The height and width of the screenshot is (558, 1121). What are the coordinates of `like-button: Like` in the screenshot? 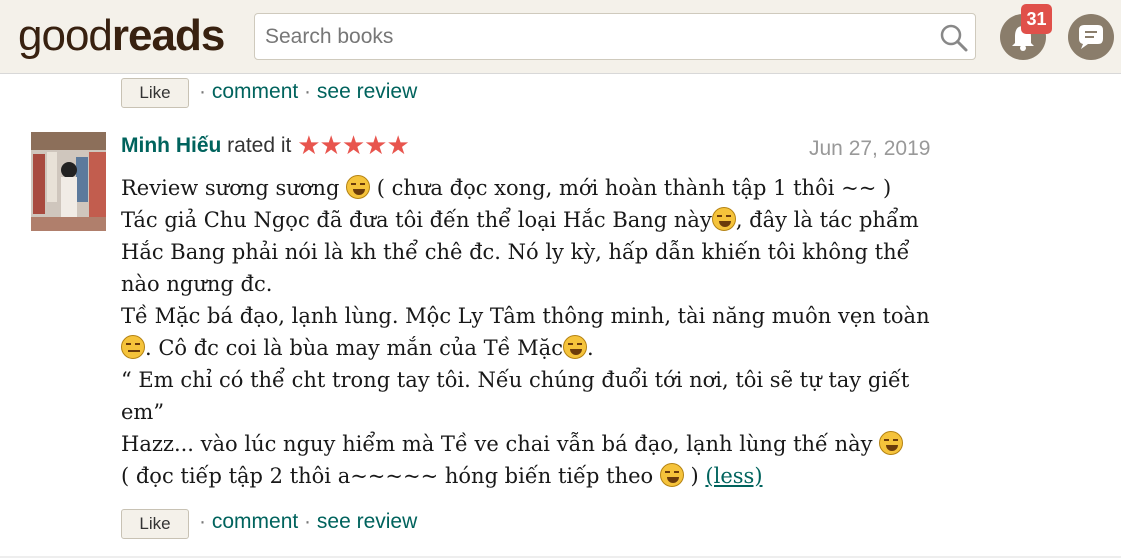 It's located at (155, 524).